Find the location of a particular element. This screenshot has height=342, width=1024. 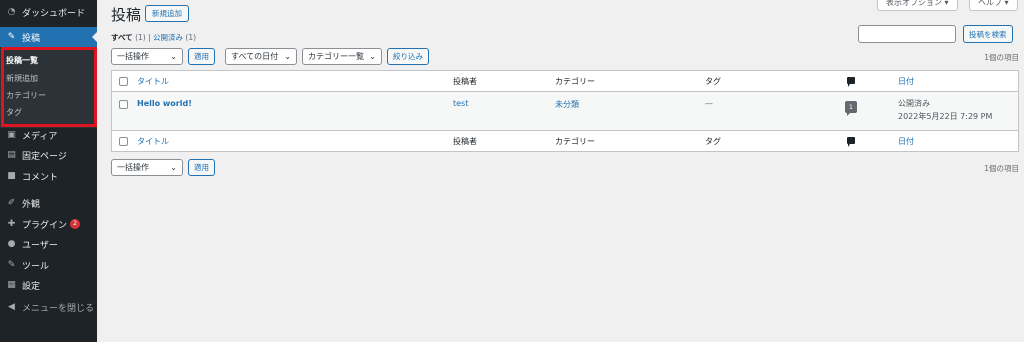

date-filter-select: すべての日付 ⌄ is located at coordinates (261, 56).